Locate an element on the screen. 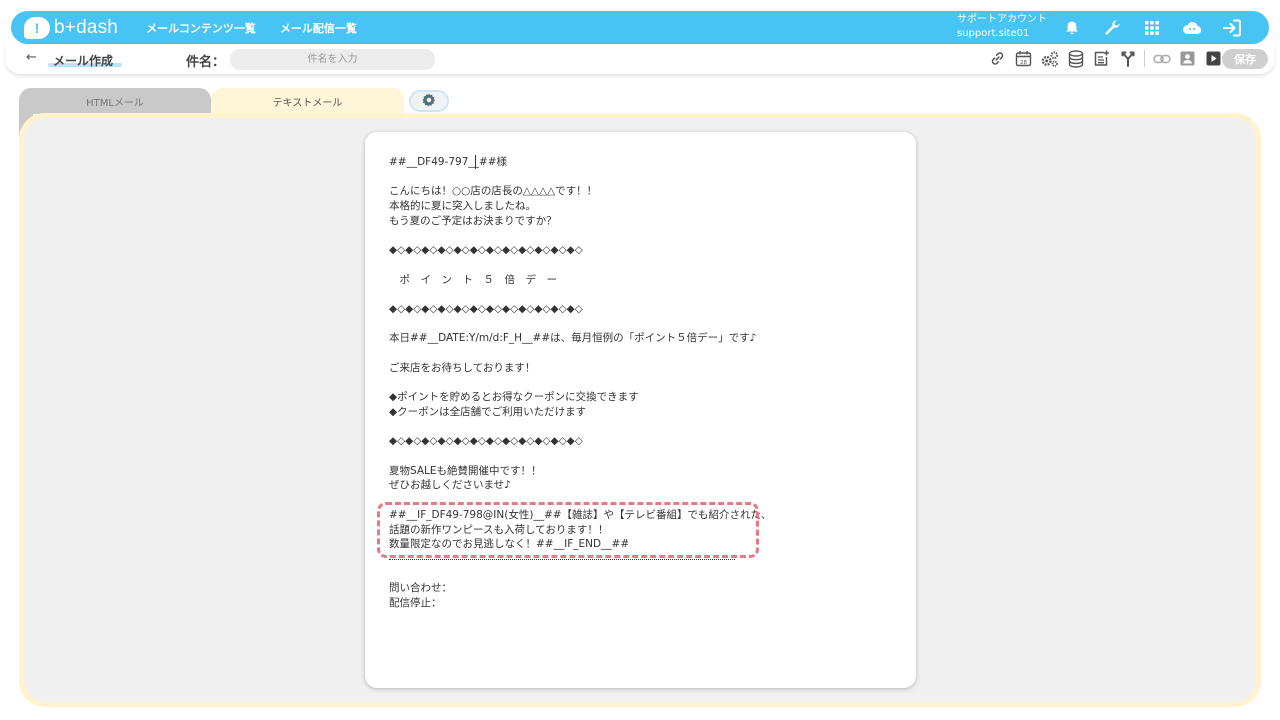 The height and width of the screenshot is (720, 1280). logo-mark-icon: ! is located at coordinates (37, 27).